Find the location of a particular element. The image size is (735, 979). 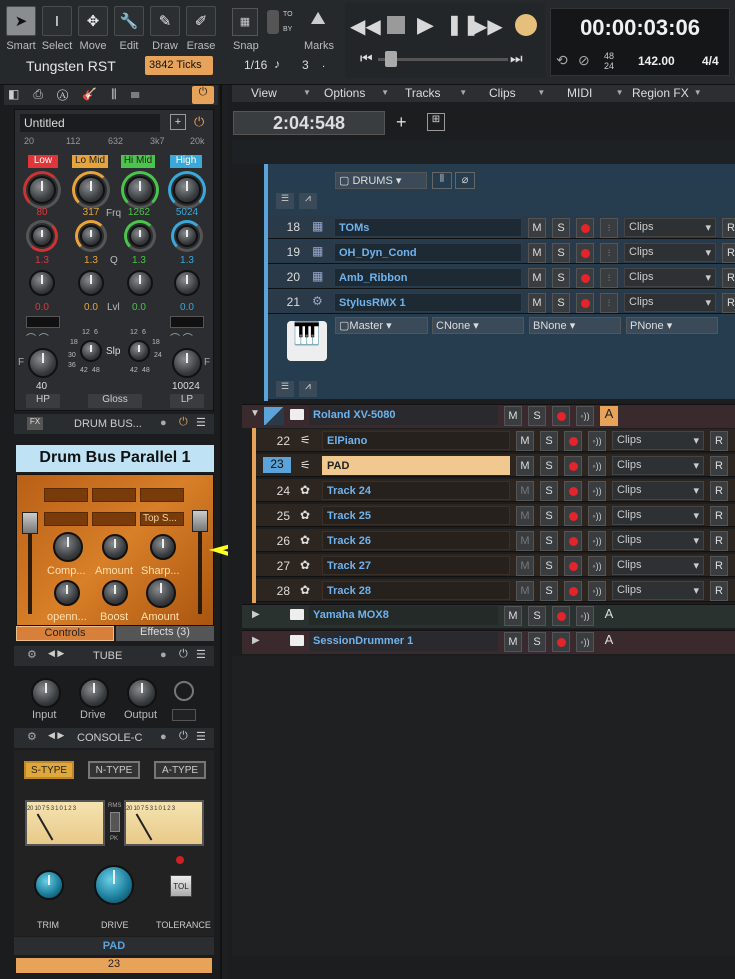

yamaha-folder-name: Yamaha MOX8 is located at coordinates (403, 615).